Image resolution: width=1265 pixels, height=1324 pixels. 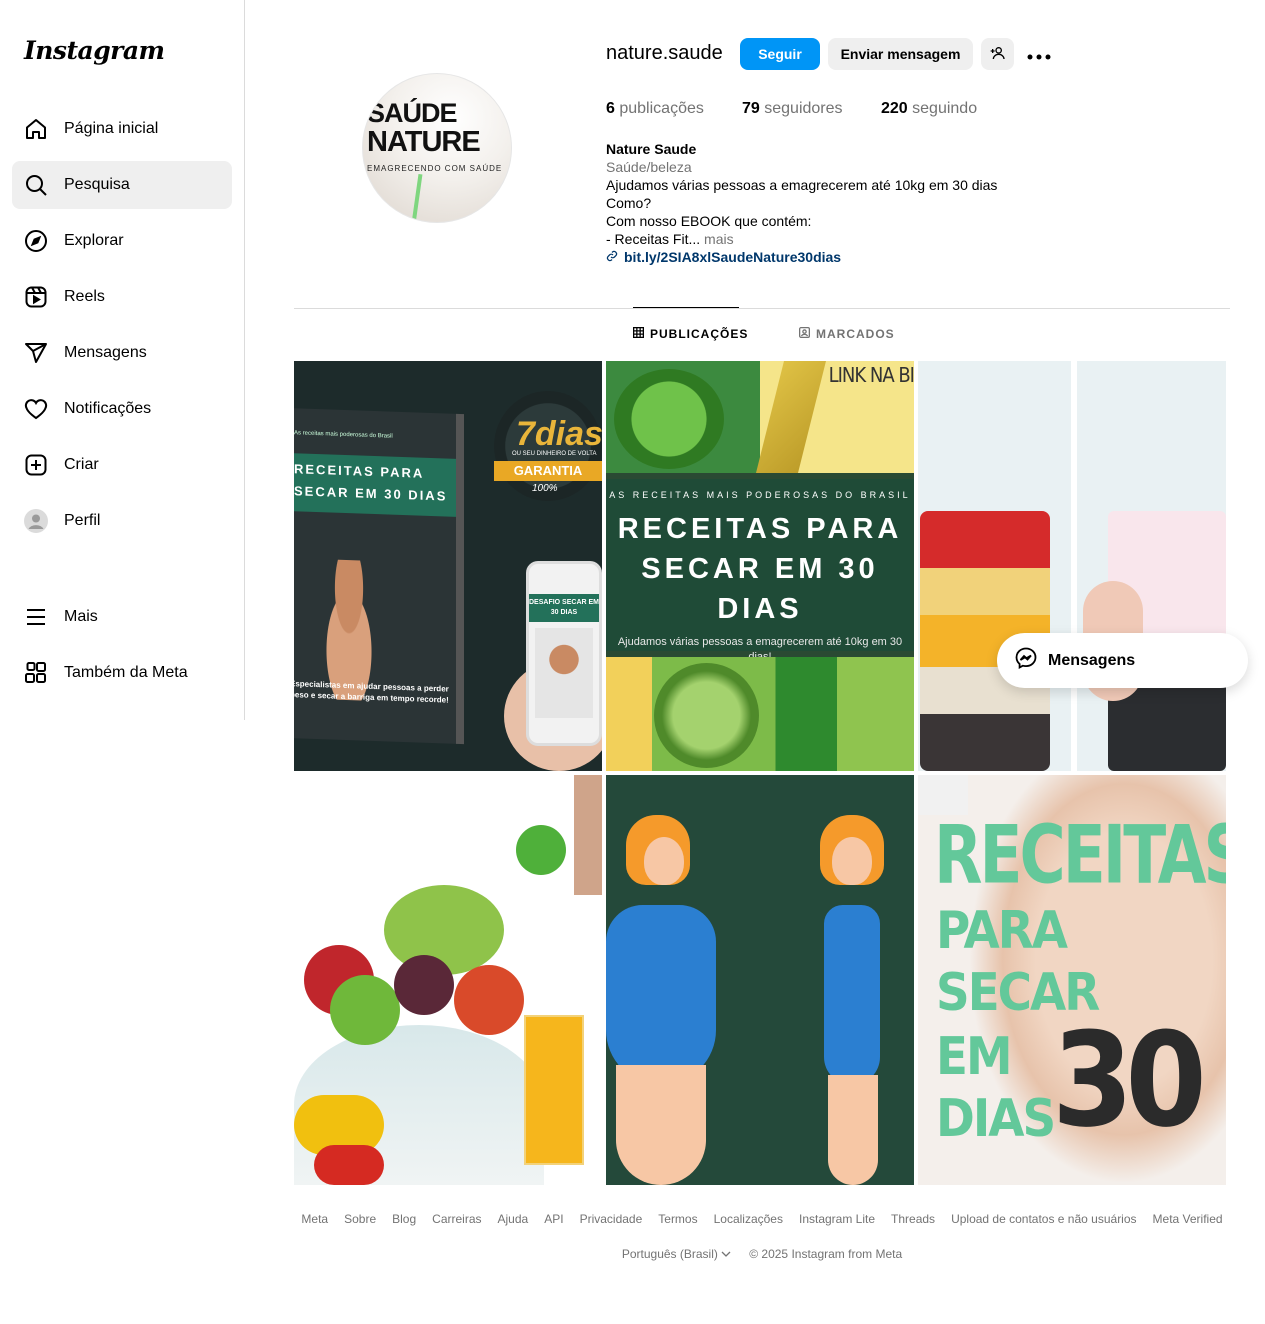 What do you see at coordinates (1122, 660) in the screenshot?
I see `messages-floating-button: Mensagens` at bounding box center [1122, 660].